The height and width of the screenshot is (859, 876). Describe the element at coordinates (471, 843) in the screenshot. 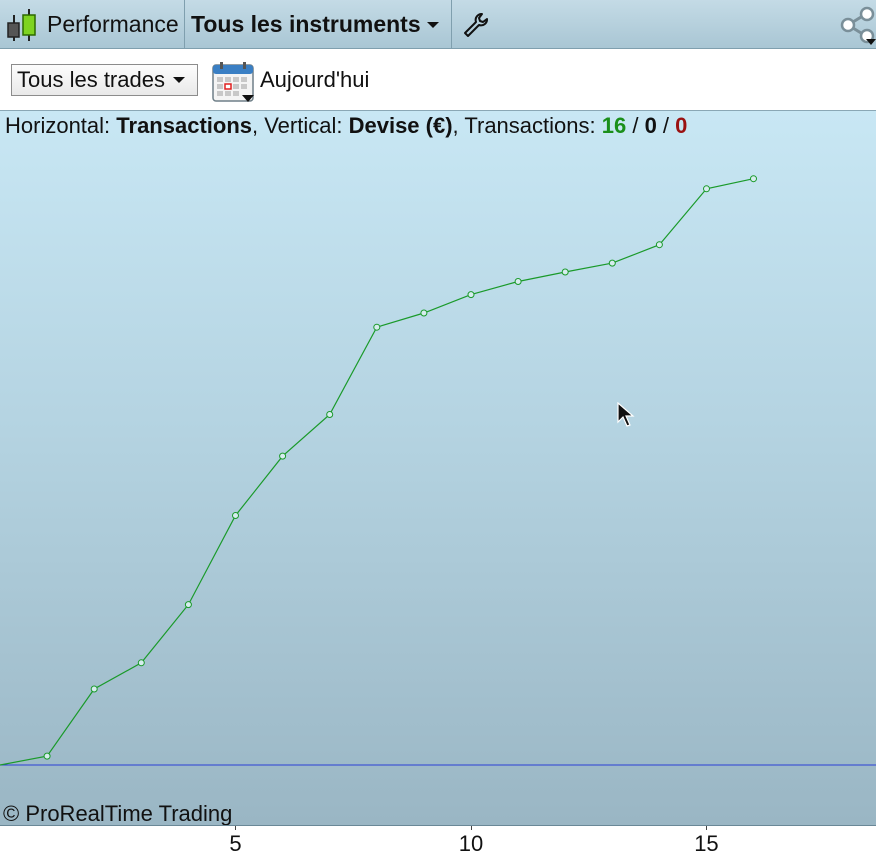

I see `x-tick-label: 10` at that location.